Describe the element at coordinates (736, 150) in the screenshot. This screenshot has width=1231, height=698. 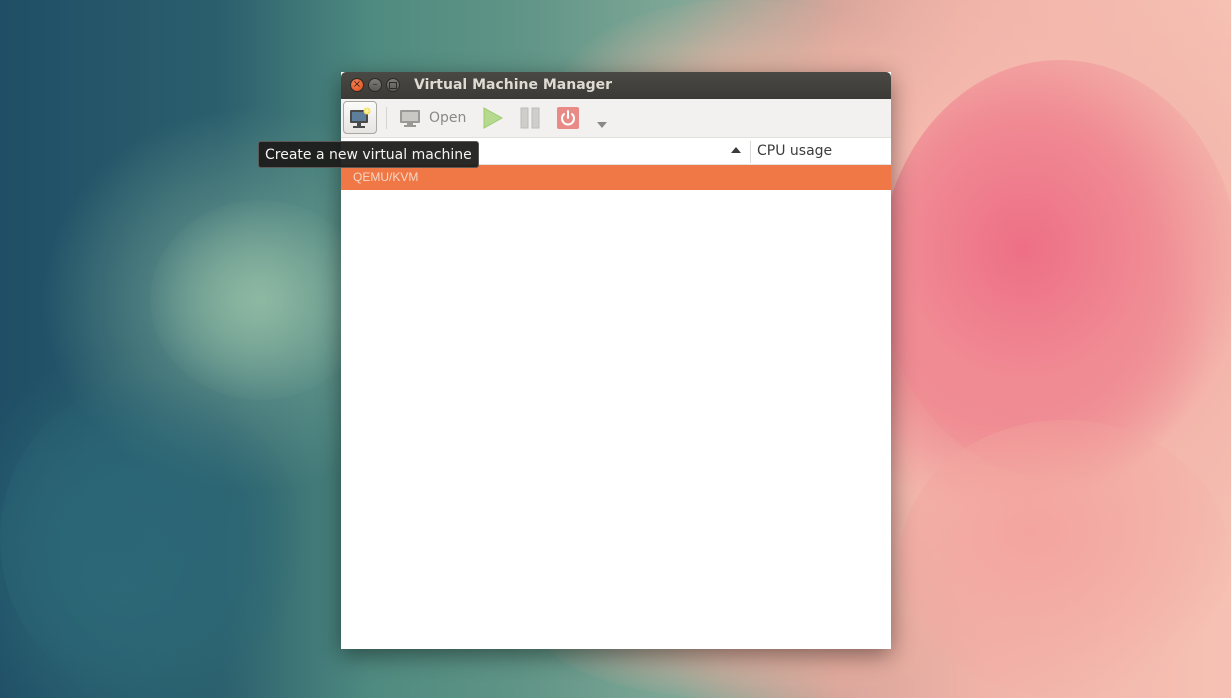
I see `sort-ascending-icon` at that location.